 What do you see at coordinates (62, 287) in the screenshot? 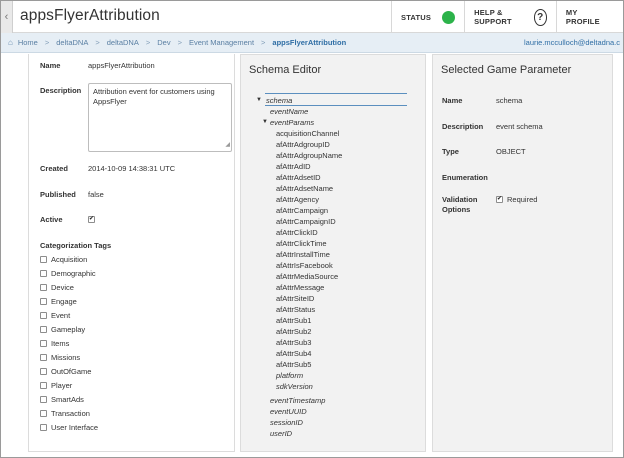
I see `tag-label: Device` at bounding box center [62, 287].